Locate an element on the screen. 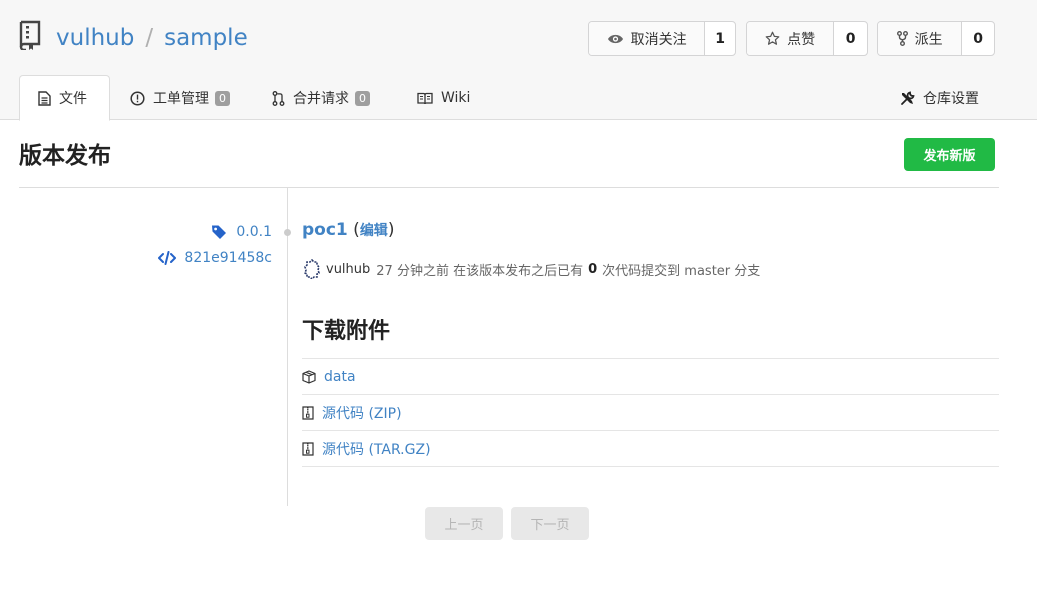 This screenshot has height=610, width=1037. watch-button: 取消关注 is located at coordinates (647, 38).